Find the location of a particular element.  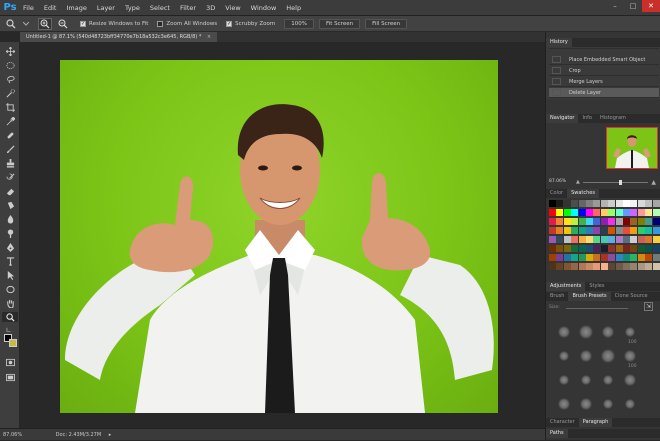

history-item: Crop is located at coordinates (604, 71).